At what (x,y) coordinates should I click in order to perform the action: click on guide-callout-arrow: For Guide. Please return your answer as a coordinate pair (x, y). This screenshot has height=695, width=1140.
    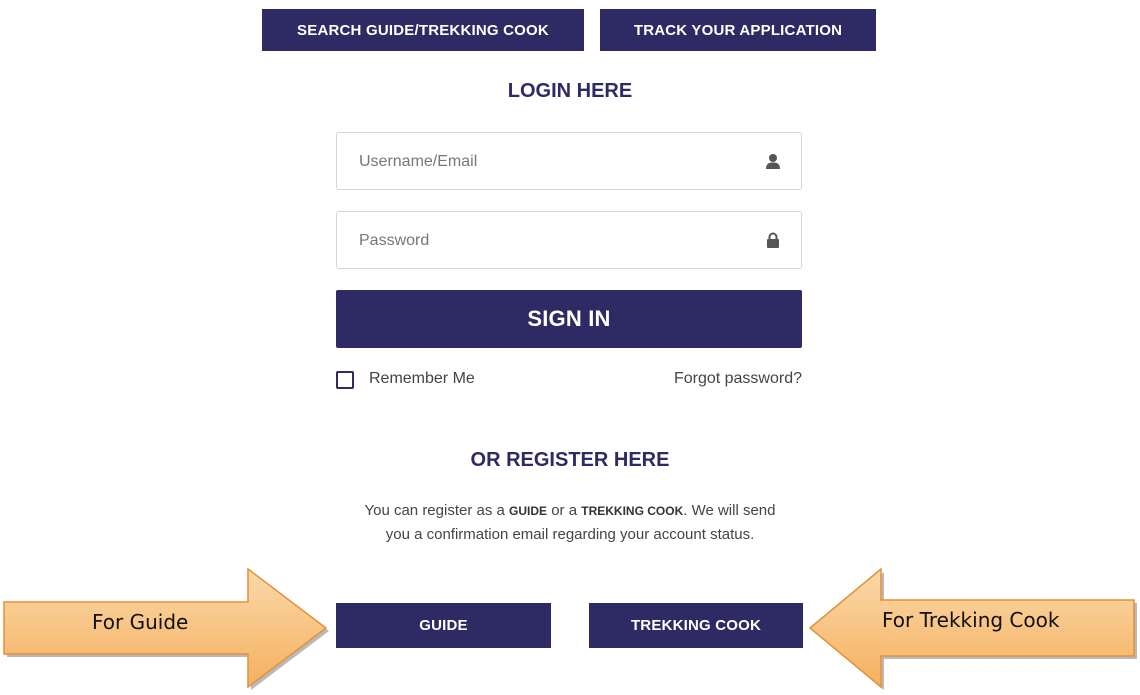
    Looking at the image, I should click on (170, 629).